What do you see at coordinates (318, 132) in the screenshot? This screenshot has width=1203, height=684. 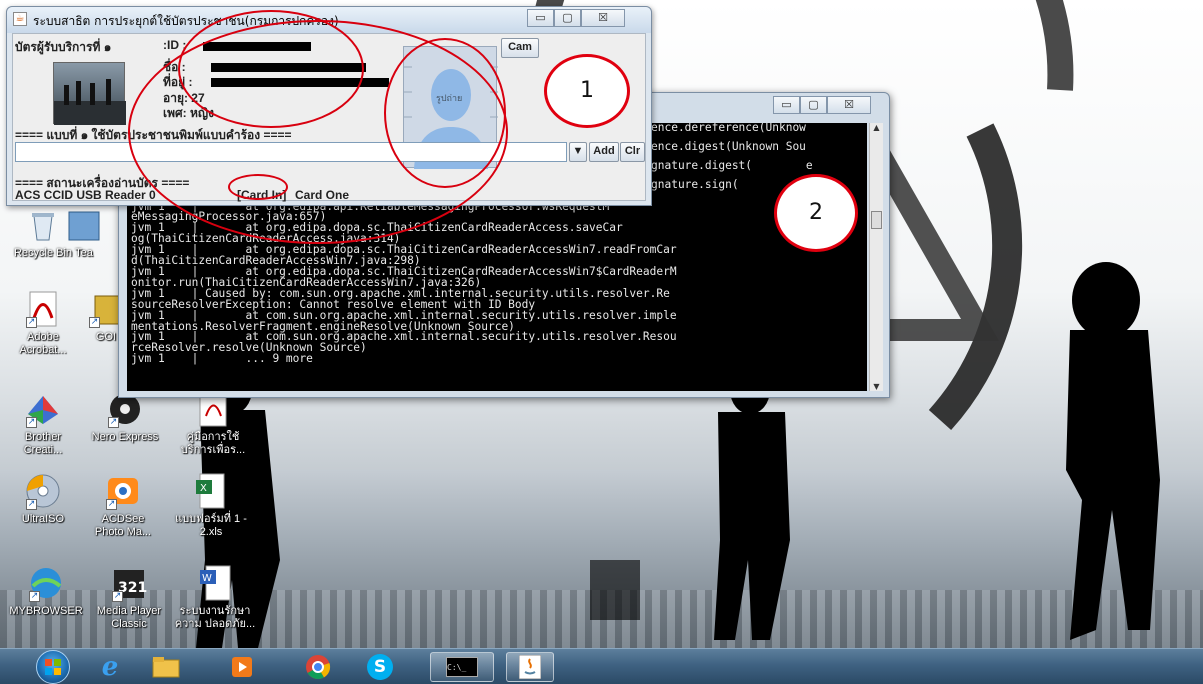 I see `annotation-ellipse-large` at bounding box center [318, 132].